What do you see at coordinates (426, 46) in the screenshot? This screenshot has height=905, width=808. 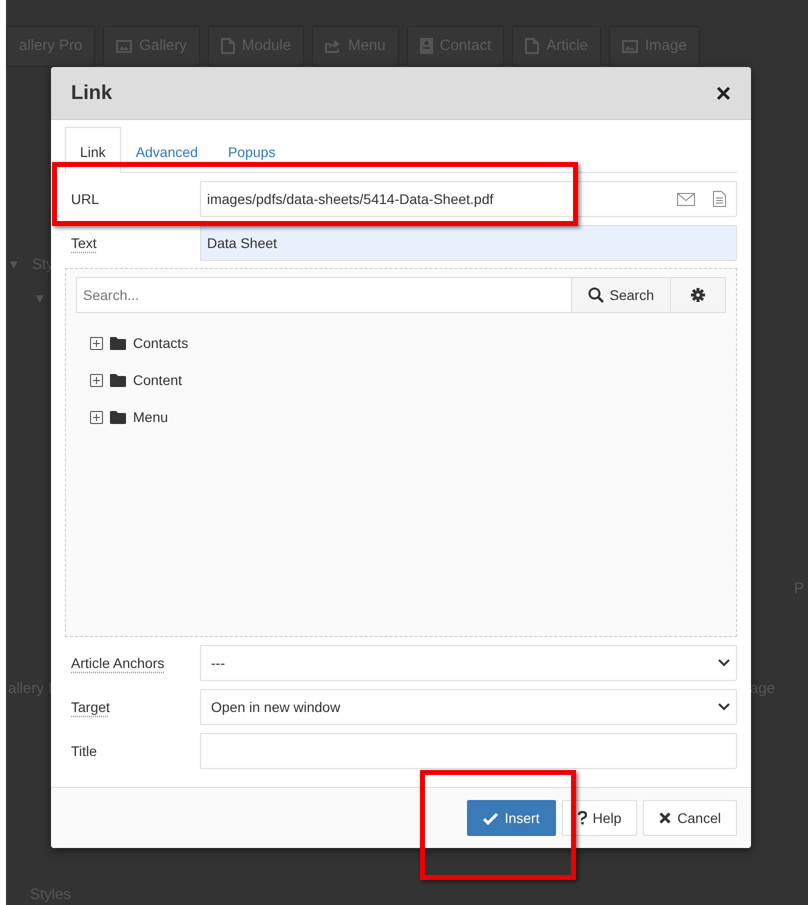 I see `contact-icon` at bounding box center [426, 46].